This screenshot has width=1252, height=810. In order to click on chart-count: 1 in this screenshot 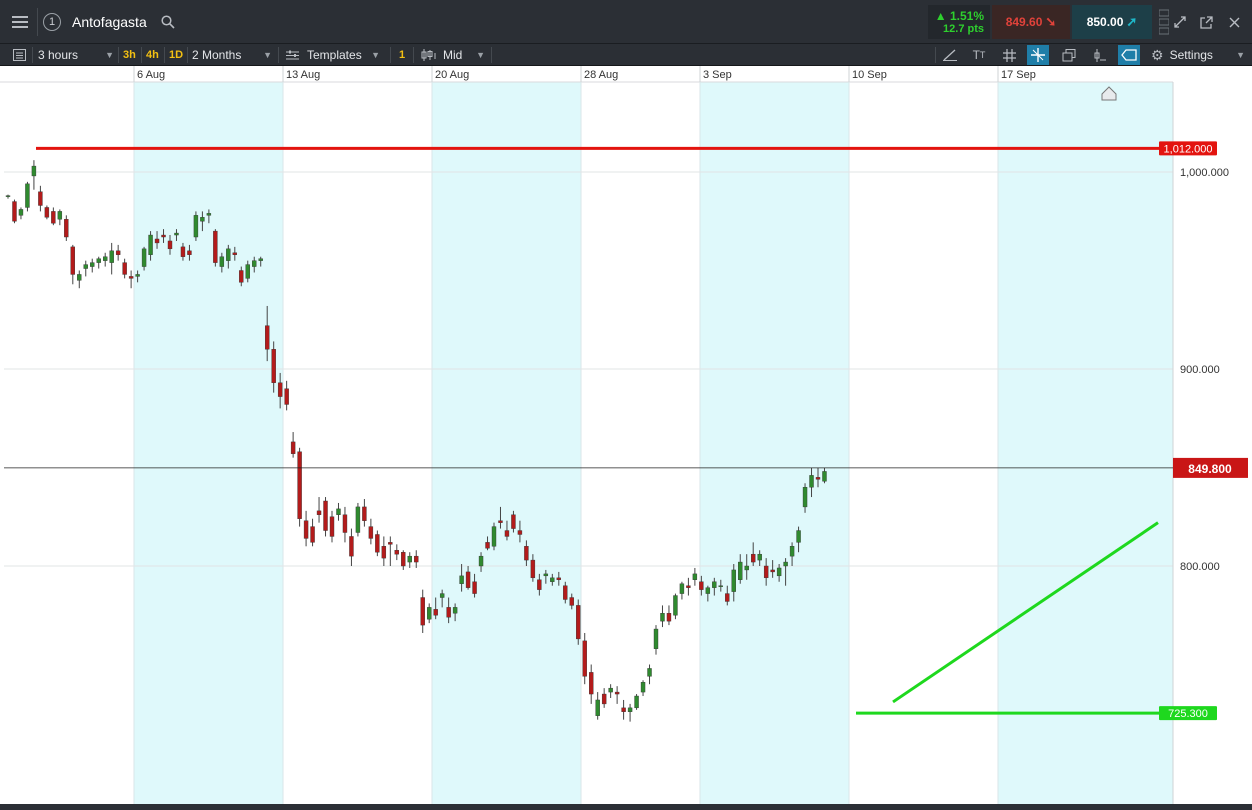, I will do `click(402, 55)`.